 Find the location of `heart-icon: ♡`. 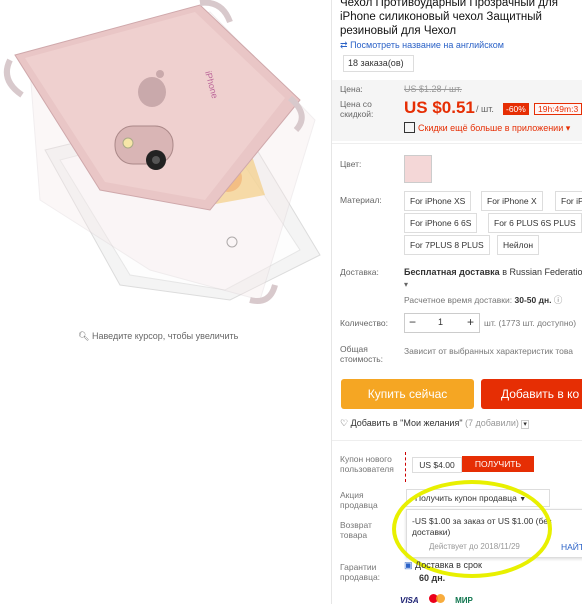

heart-icon: ♡ is located at coordinates (344, 423).